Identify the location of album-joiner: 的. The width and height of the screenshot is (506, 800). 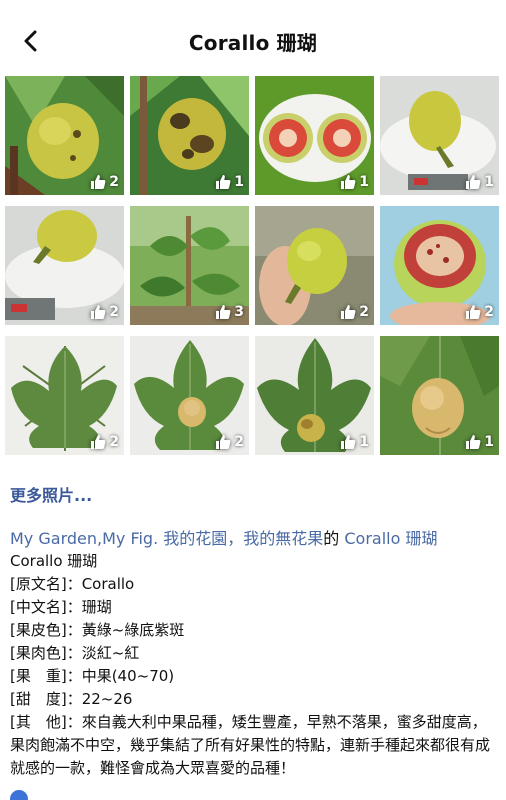
(331, 538).